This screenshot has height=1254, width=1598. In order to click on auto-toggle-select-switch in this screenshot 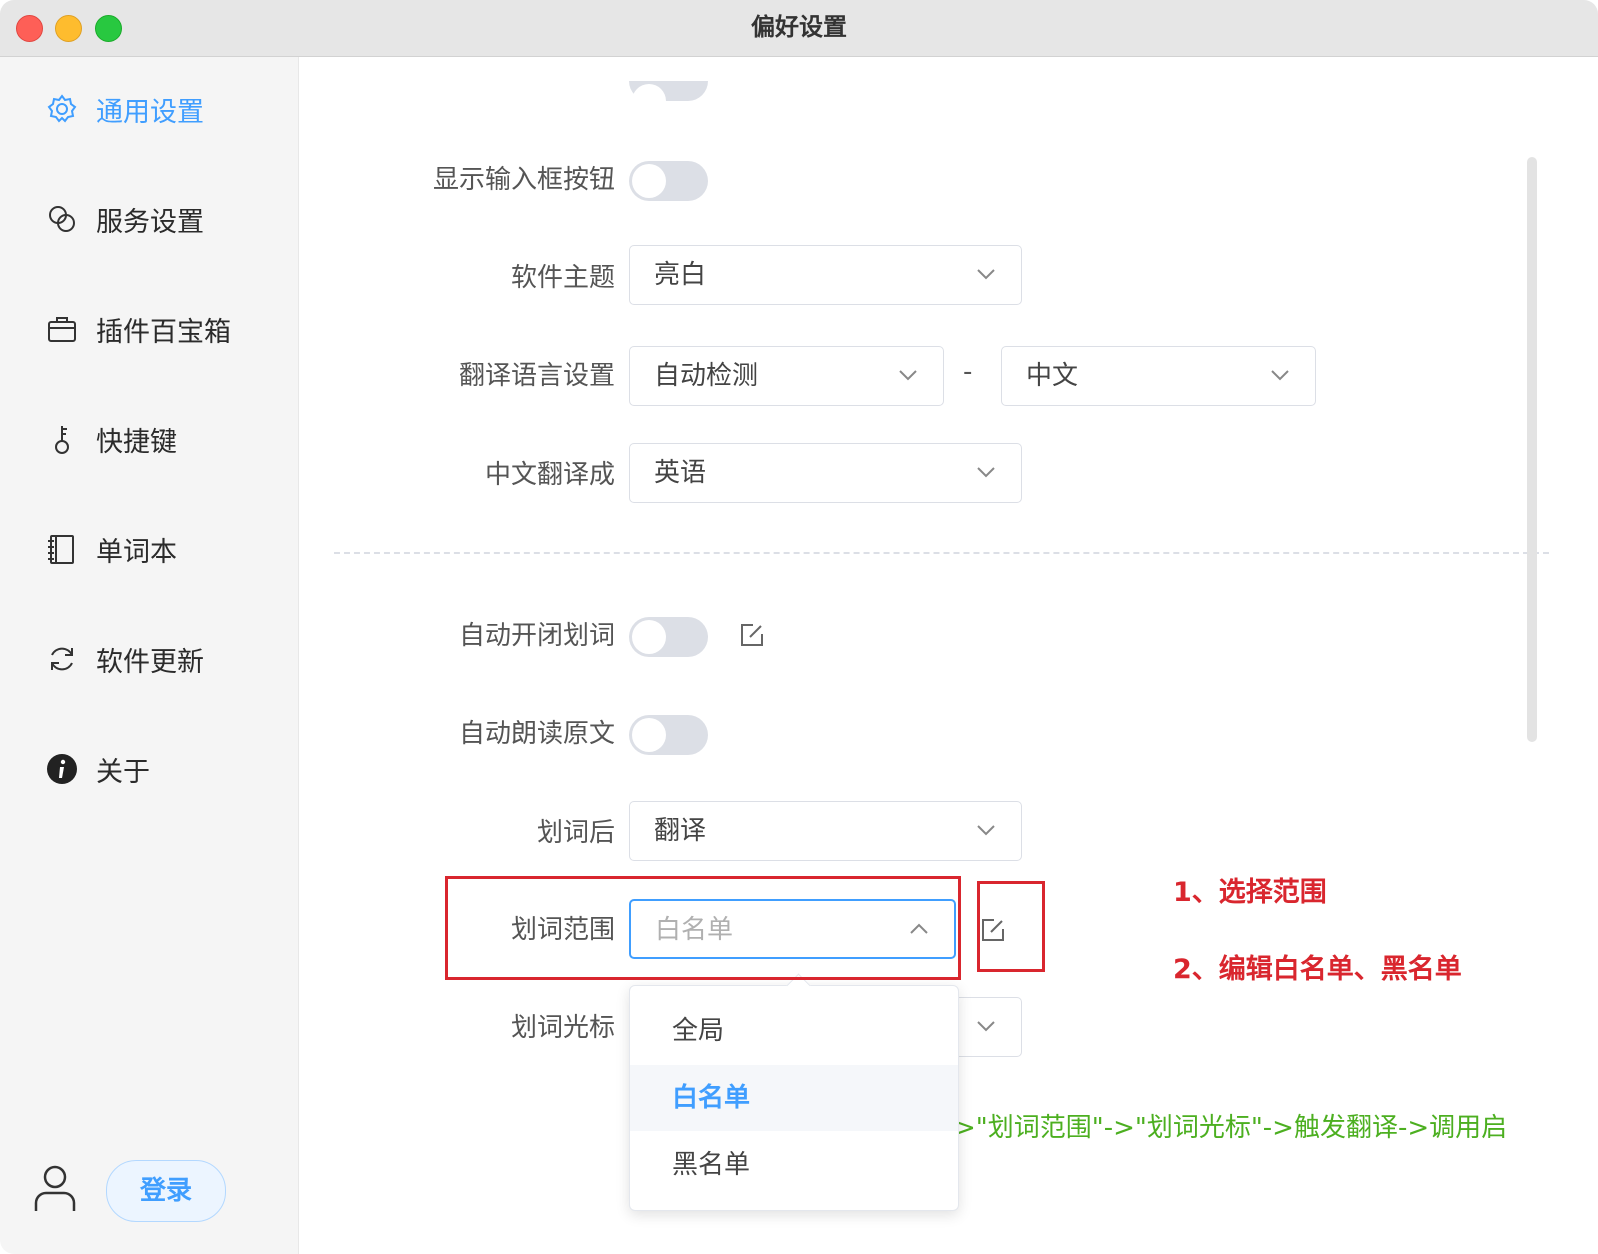, I will do `click(668, 637)`.